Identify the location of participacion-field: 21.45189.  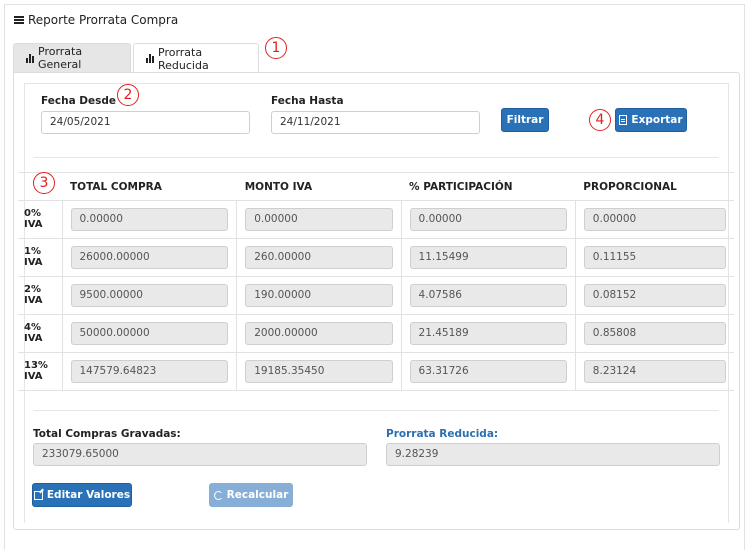
(488, 333).